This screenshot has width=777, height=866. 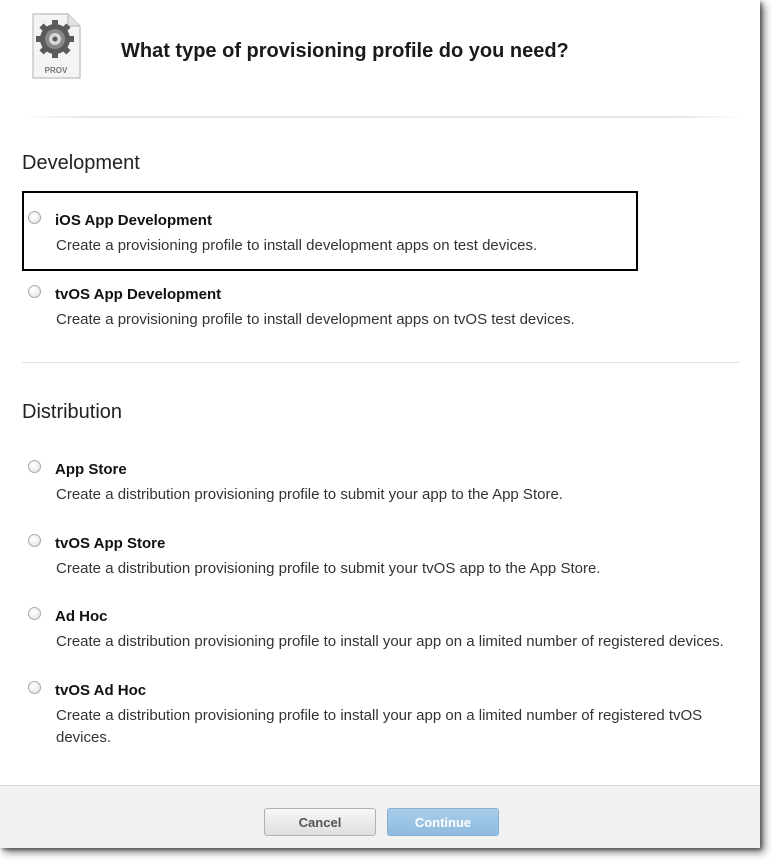 I want to click on option-label: App Store, so click(x=91, y=469).